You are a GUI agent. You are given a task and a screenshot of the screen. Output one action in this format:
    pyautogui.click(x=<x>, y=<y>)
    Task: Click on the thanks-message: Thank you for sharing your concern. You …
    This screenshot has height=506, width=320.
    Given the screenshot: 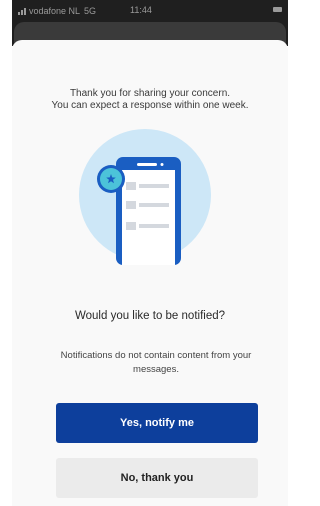 What is the action you would take?
    pyautogui.click(x=150, y=100)
    